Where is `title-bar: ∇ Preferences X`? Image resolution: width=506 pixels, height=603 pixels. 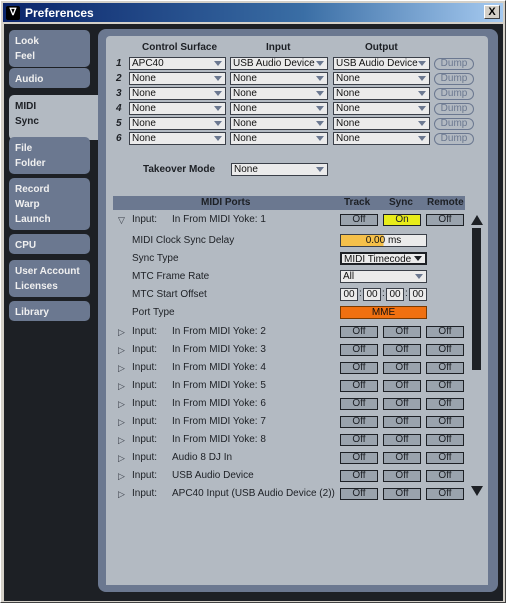
title-bar: ∇ Preferences X is located at coordinates (253, 12).